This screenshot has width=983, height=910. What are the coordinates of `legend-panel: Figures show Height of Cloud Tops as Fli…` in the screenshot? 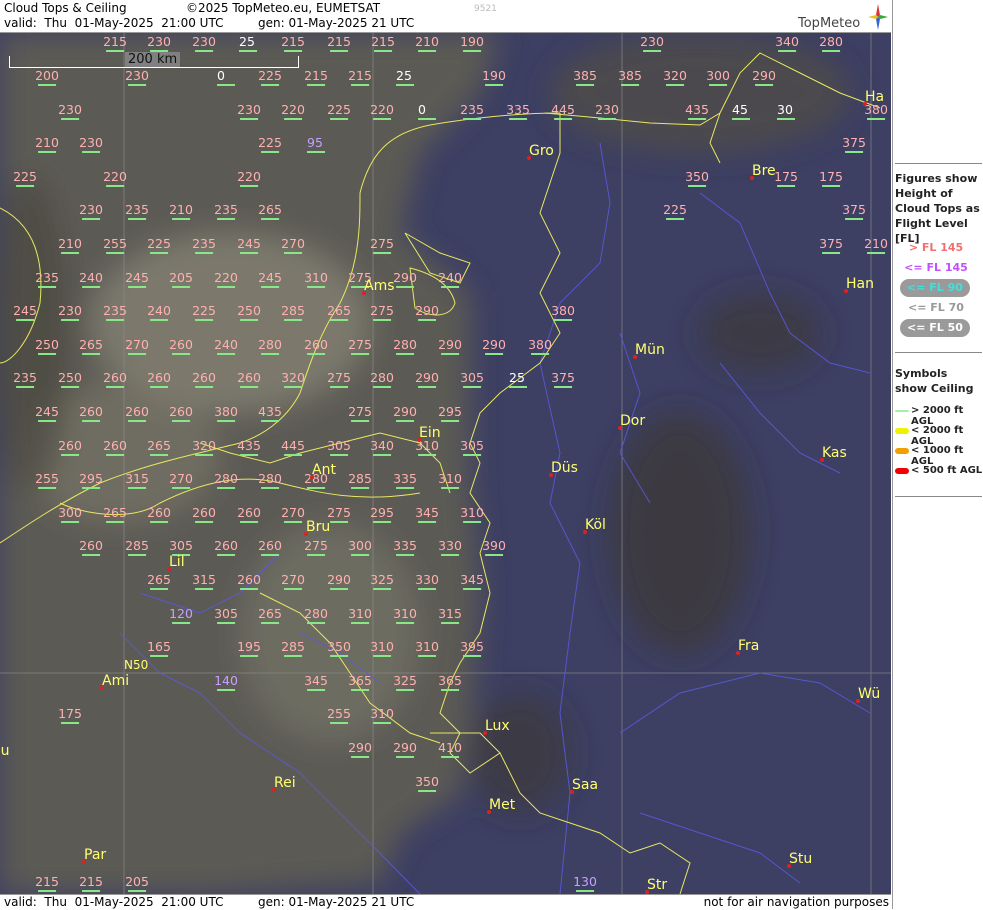 It's located at (937, 454).